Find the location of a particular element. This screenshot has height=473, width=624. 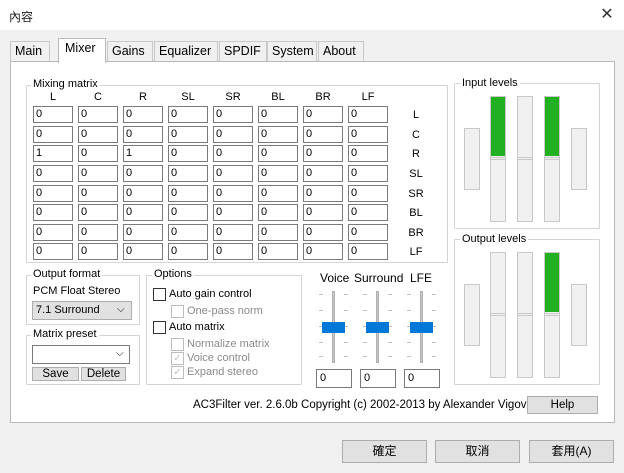

auto-gain-control-checkbox is located at coordinates (159, 294).